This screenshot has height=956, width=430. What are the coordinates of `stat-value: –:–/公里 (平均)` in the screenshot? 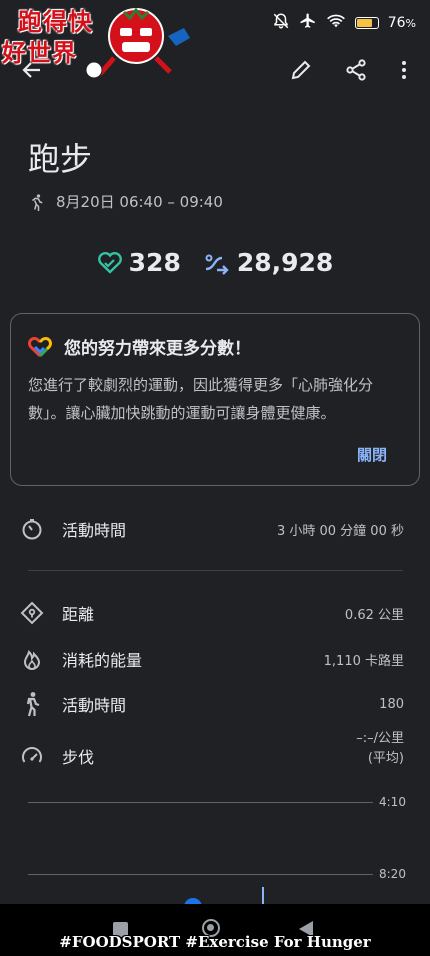 It's located at (380, 750).